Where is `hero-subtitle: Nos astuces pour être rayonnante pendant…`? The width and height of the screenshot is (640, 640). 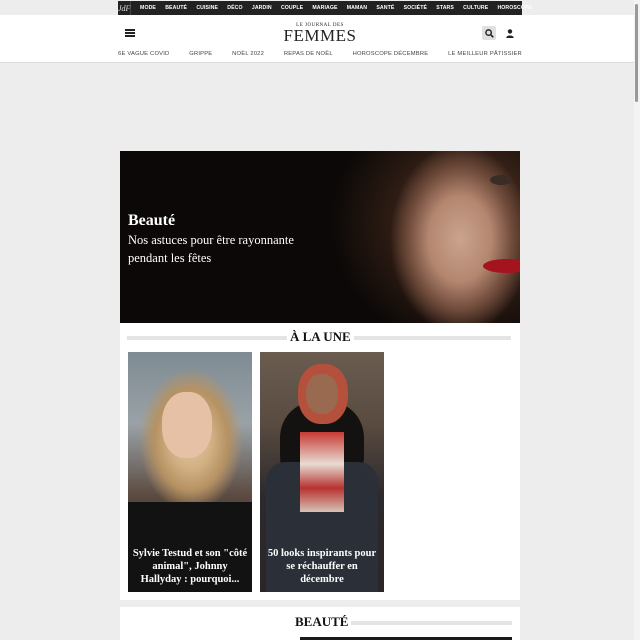
hero-subtitle: Nos astuces pour être rayonnante pendant… is located at coordinates (213, 249).